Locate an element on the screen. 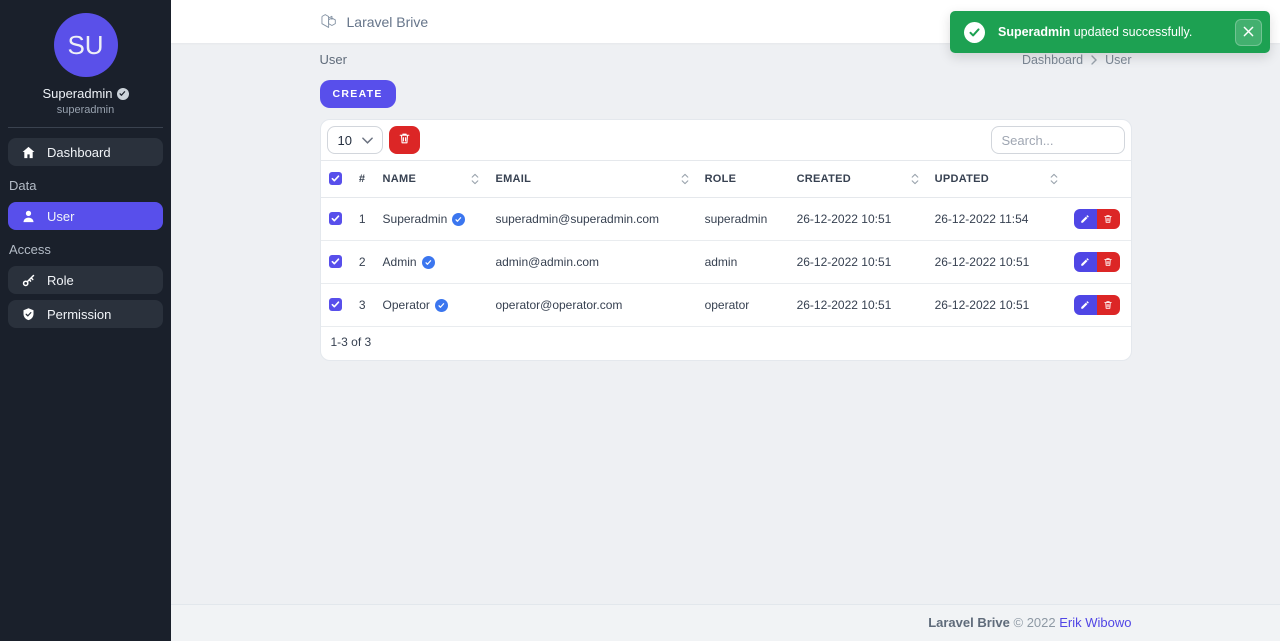 The height and width of the screenshot is (641, 1280). sidebar-item-user: User is located at coordinates (85, 216).